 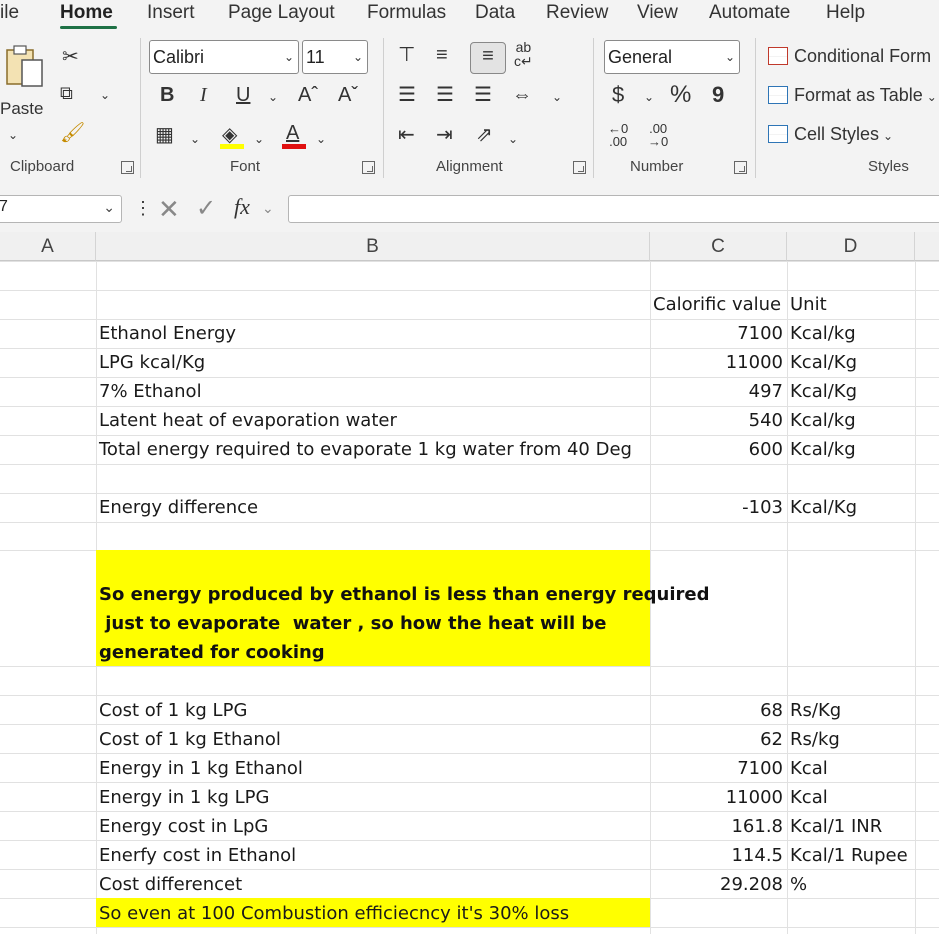 What do you see at coordinates (849, 56) in the screenshot?
I see `conditional-formatting-button: Conditional Form` at bounding box center [849, 56].